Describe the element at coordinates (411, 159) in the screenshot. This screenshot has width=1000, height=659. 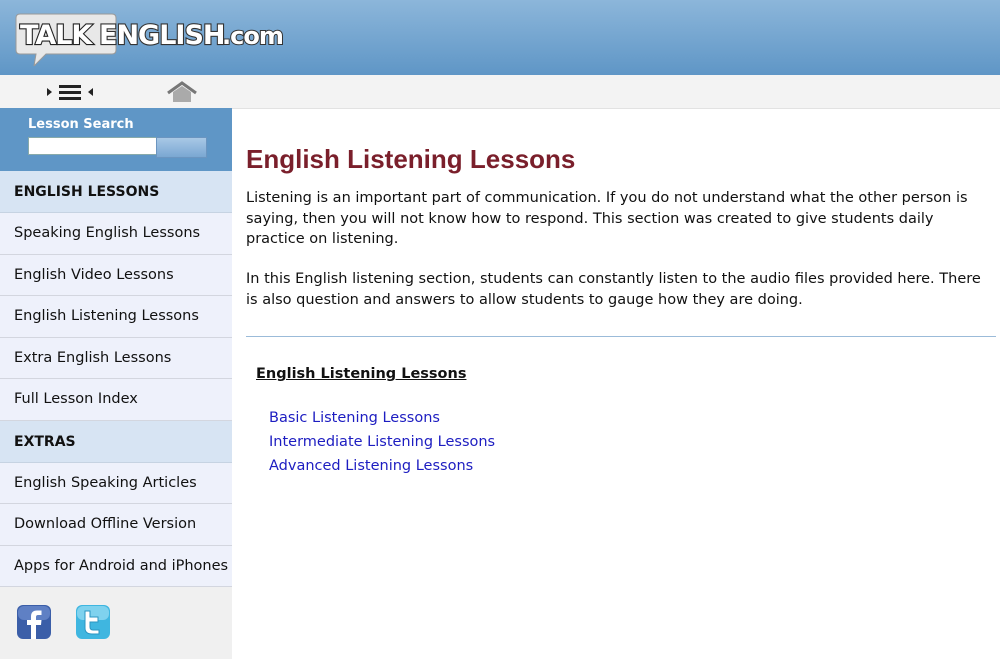
I see `page-title: English Listening Lessons` at that location.